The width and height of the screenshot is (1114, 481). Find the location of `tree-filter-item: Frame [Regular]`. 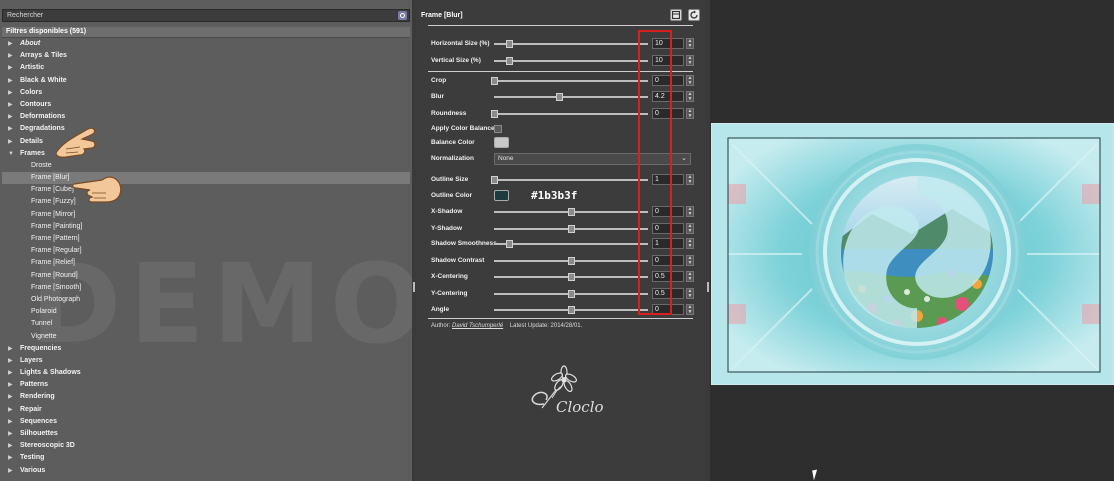

tree-filter-item: Frame [Regular] is located at coordinates (206, 251).